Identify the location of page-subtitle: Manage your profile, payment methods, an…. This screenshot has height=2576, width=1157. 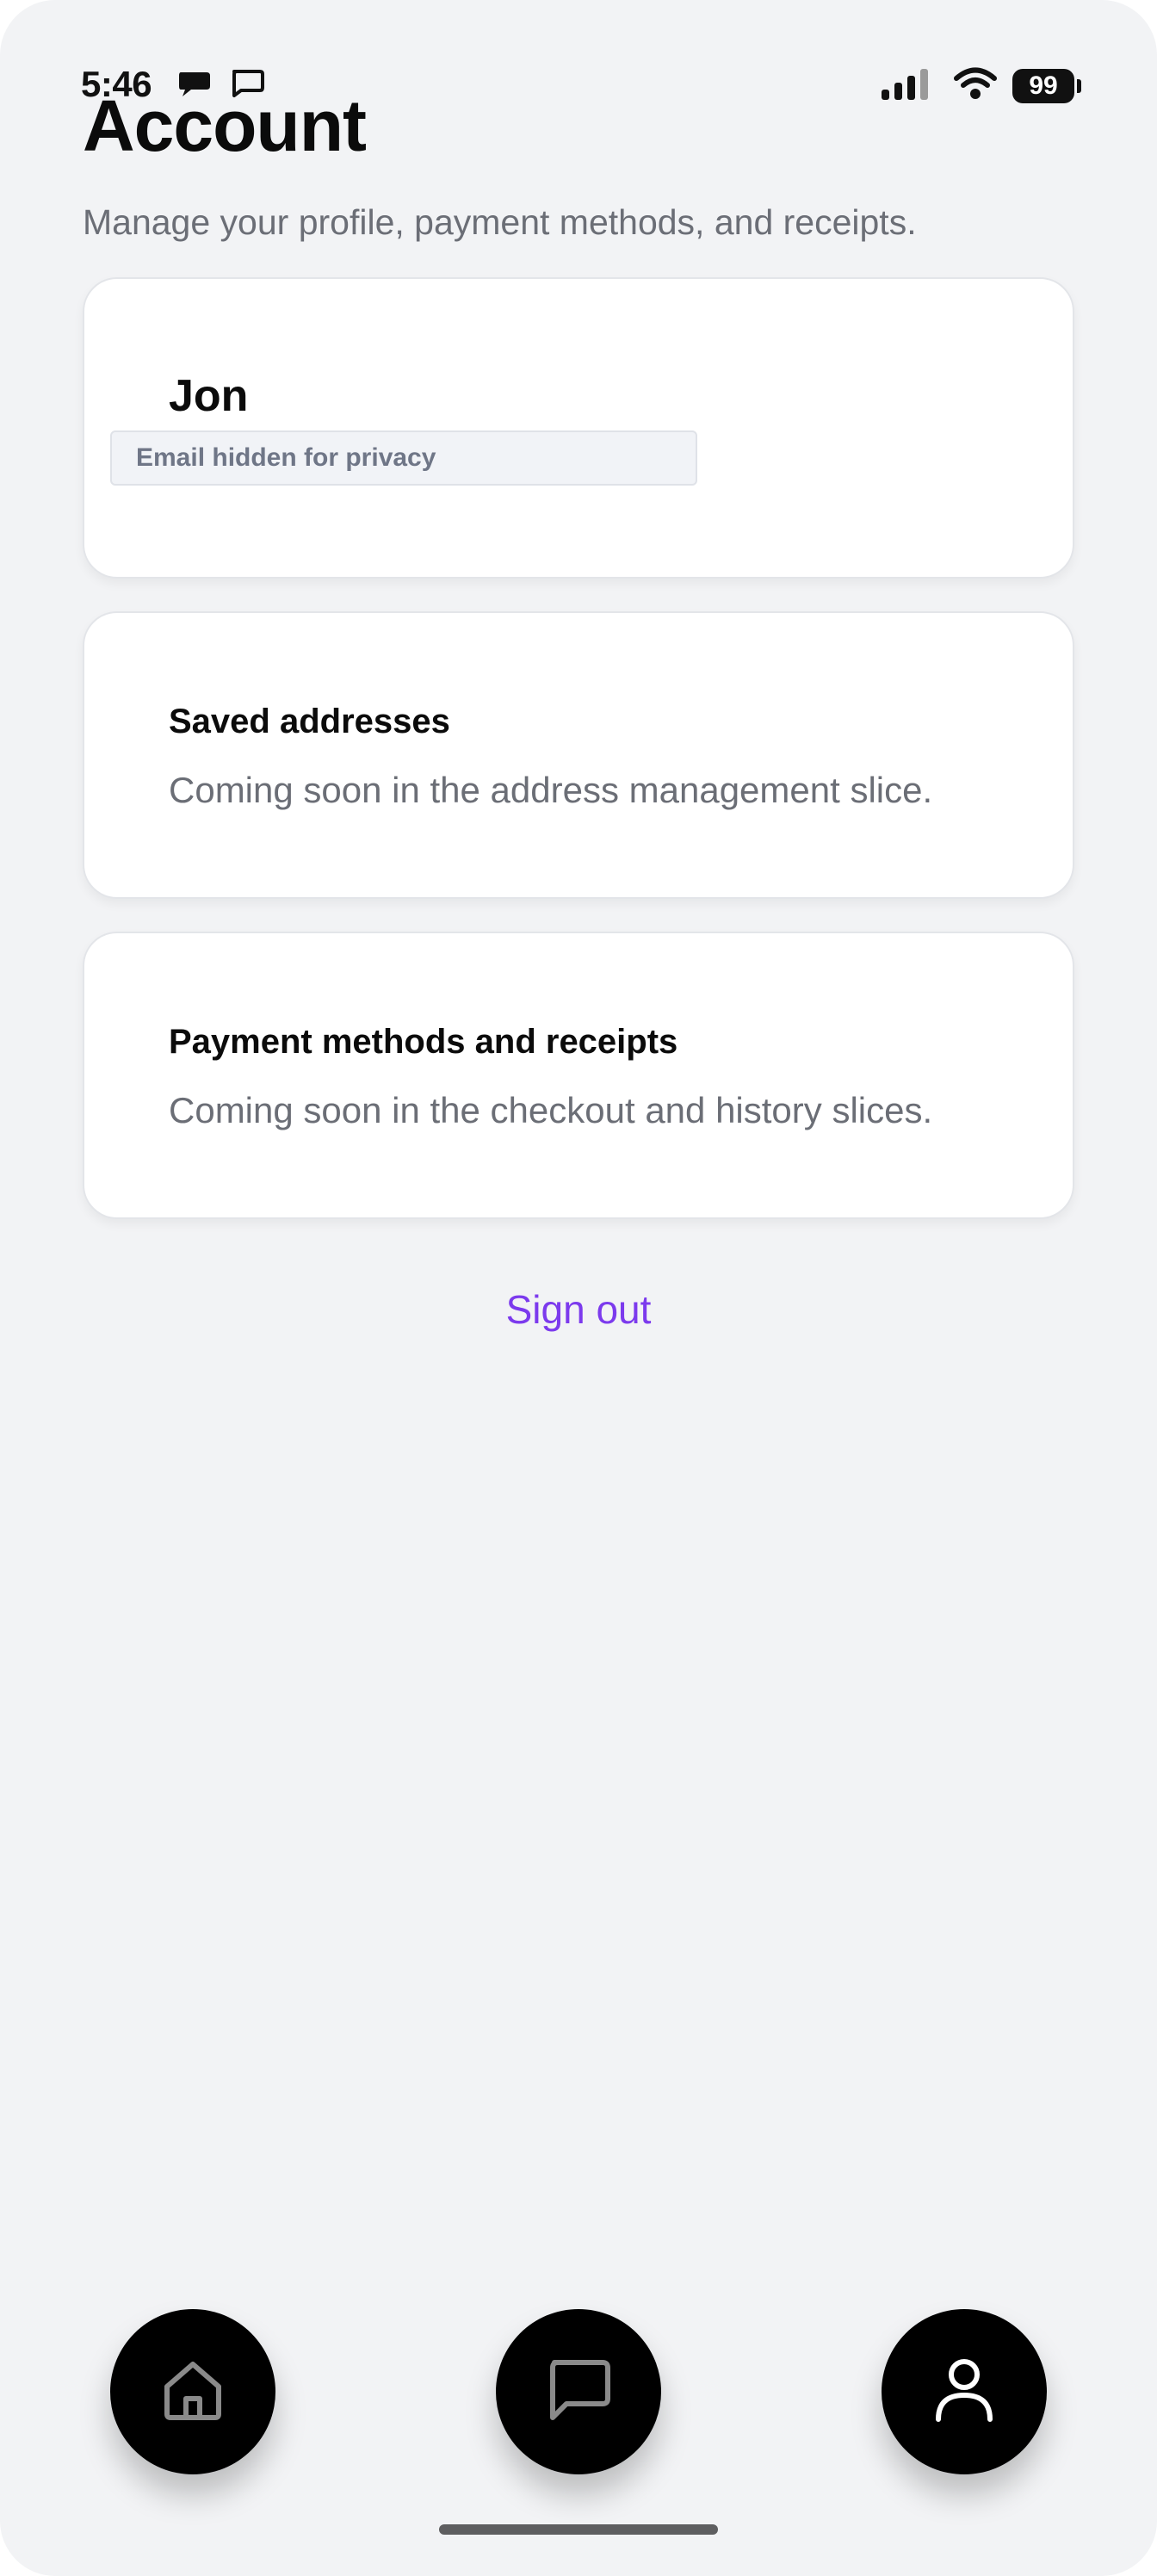
(500, 222).